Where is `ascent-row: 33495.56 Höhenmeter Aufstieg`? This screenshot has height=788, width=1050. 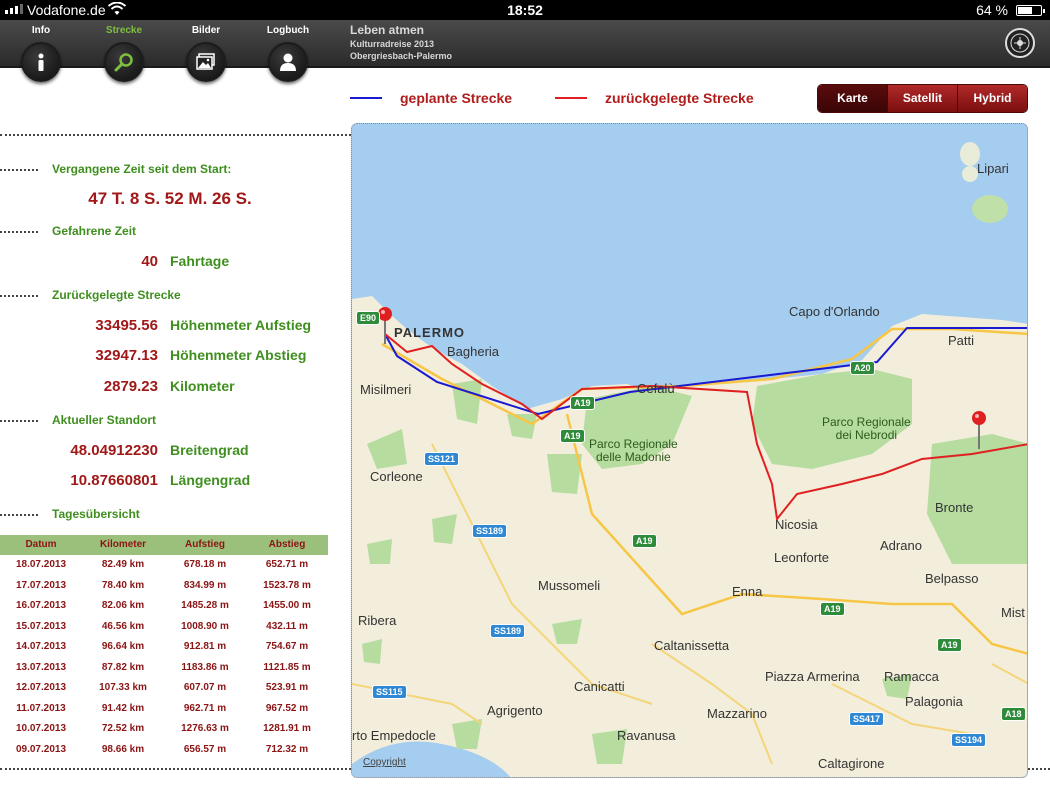
ascent-row: 33495.56 Höhenmeter Aufstieg is located at coordinates (170, 327).